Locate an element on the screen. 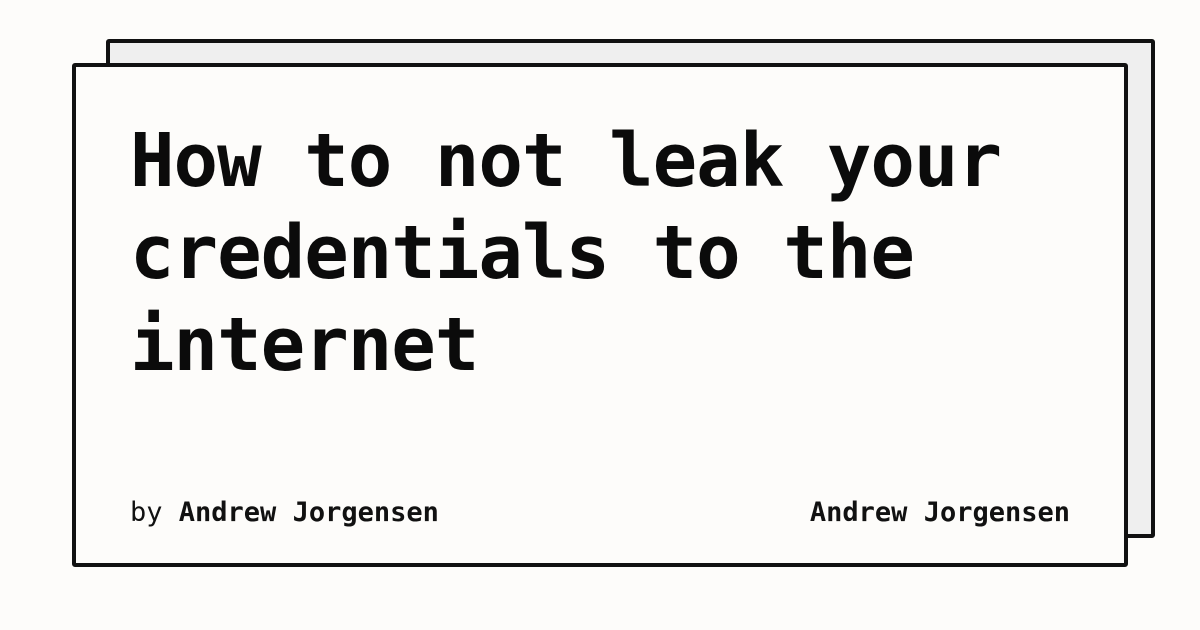 This screenshot has height=630, width=1200. byline-author: Andrew Jorgensen is located at coordinates (308, 512).